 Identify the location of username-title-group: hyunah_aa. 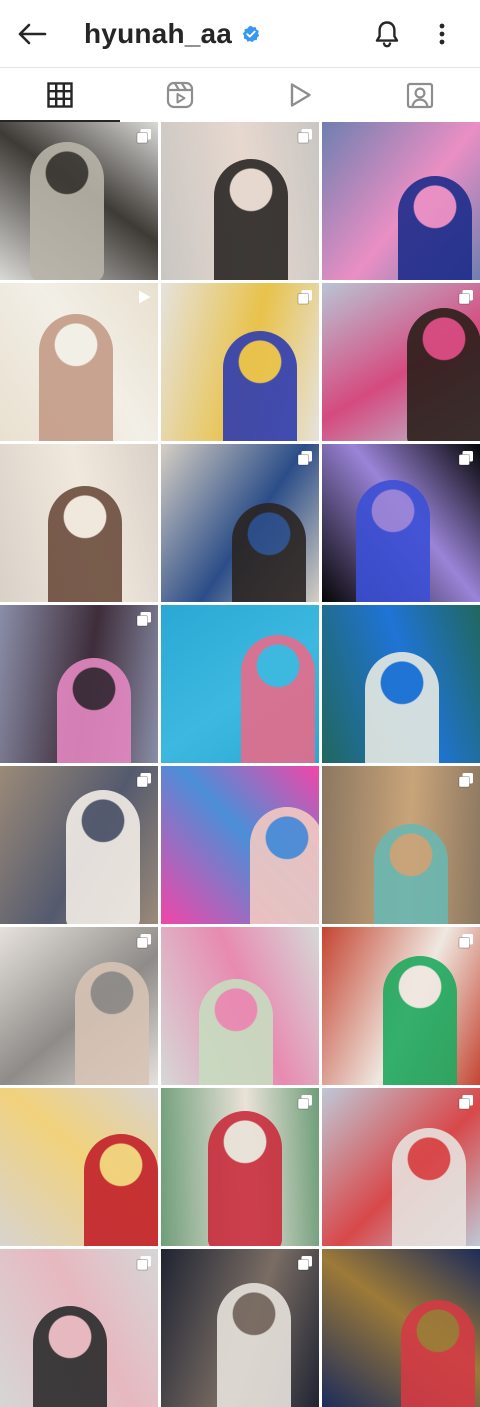
(172, 34).